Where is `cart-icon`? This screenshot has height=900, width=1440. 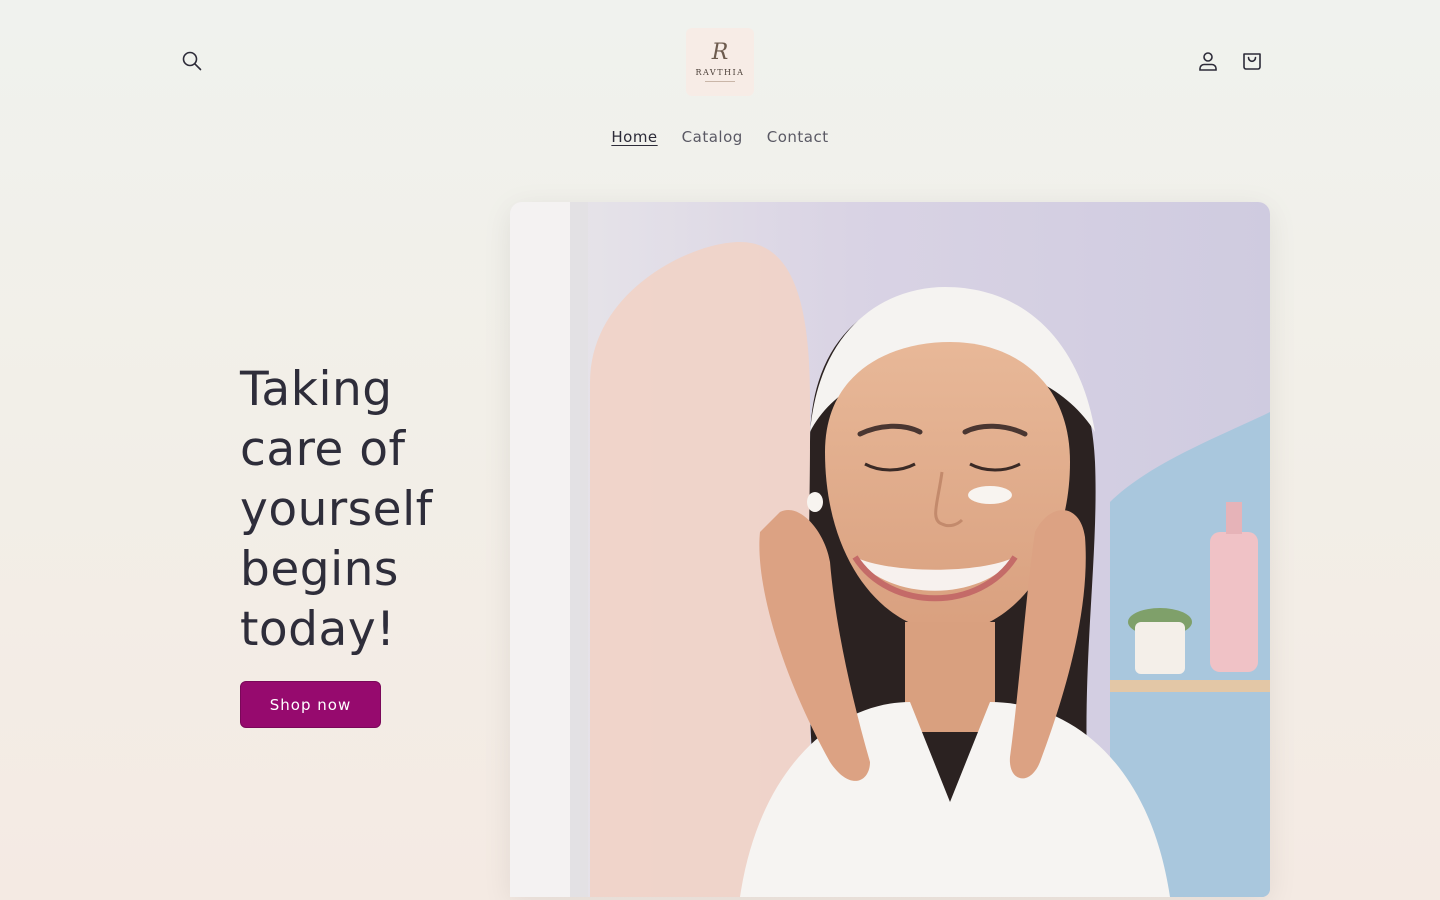 cart-icon is located at coordinates (1252, 63).